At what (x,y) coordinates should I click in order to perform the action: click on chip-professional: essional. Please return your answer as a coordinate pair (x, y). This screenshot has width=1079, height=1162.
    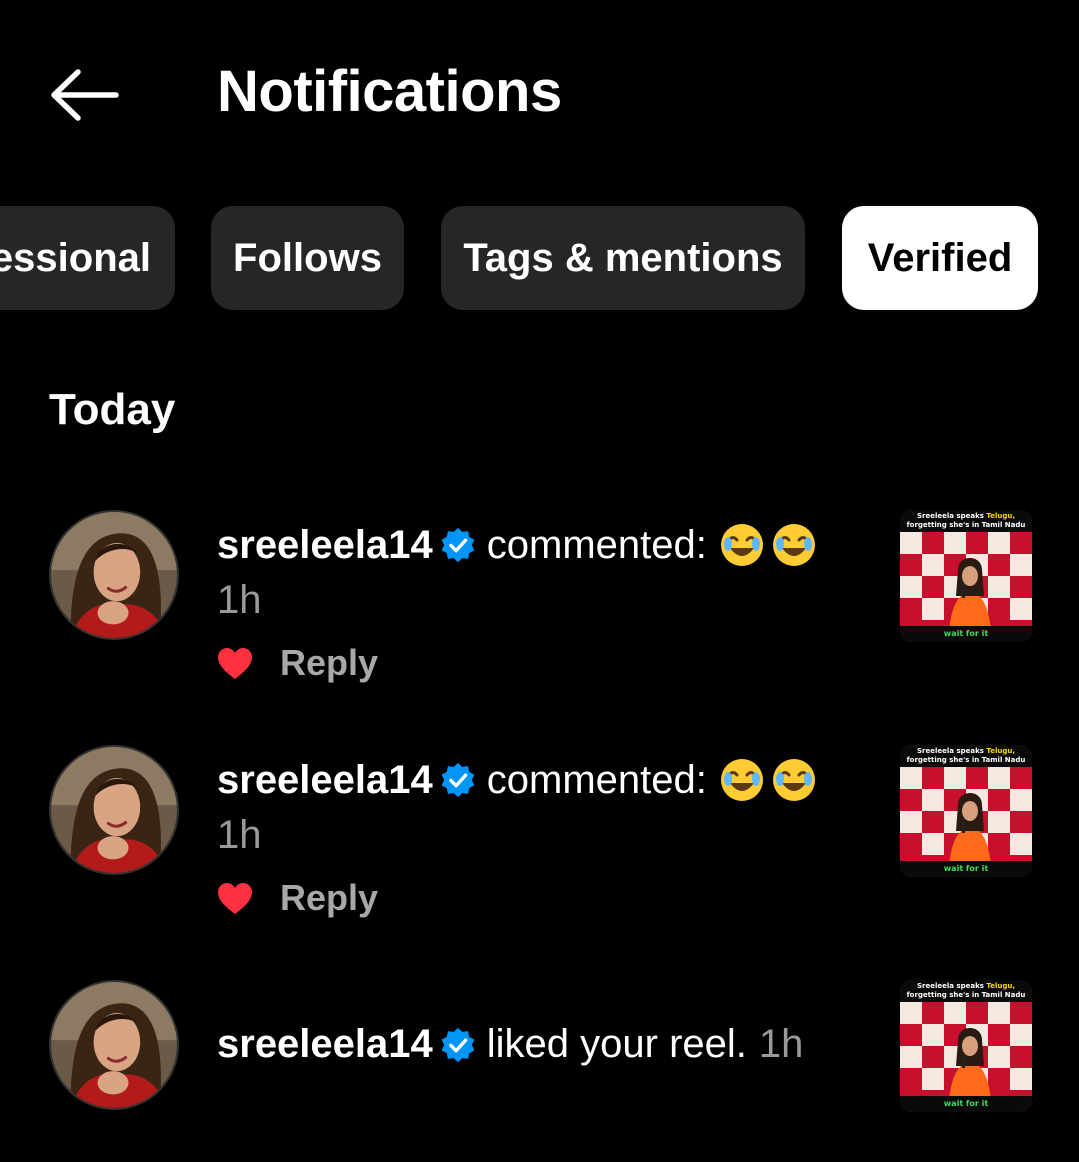
    Looking at the image, I should click on (87, 258).